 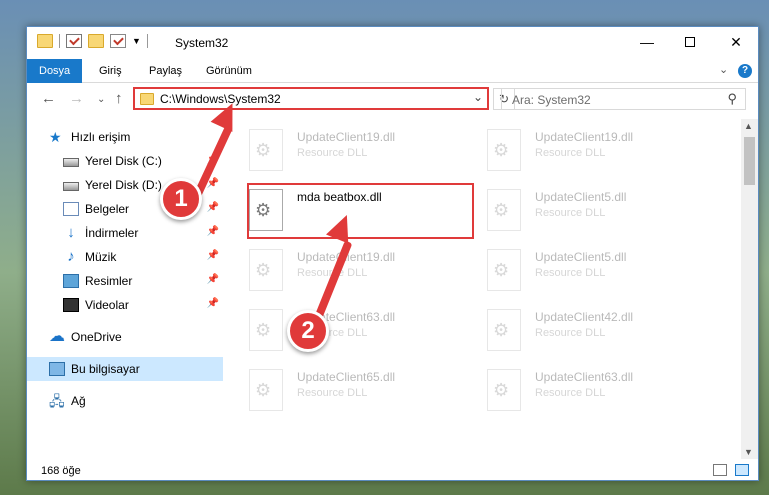 I want to click on file-item: UpdateClient65.dll Resource DLL, so click(x=342, y=390).